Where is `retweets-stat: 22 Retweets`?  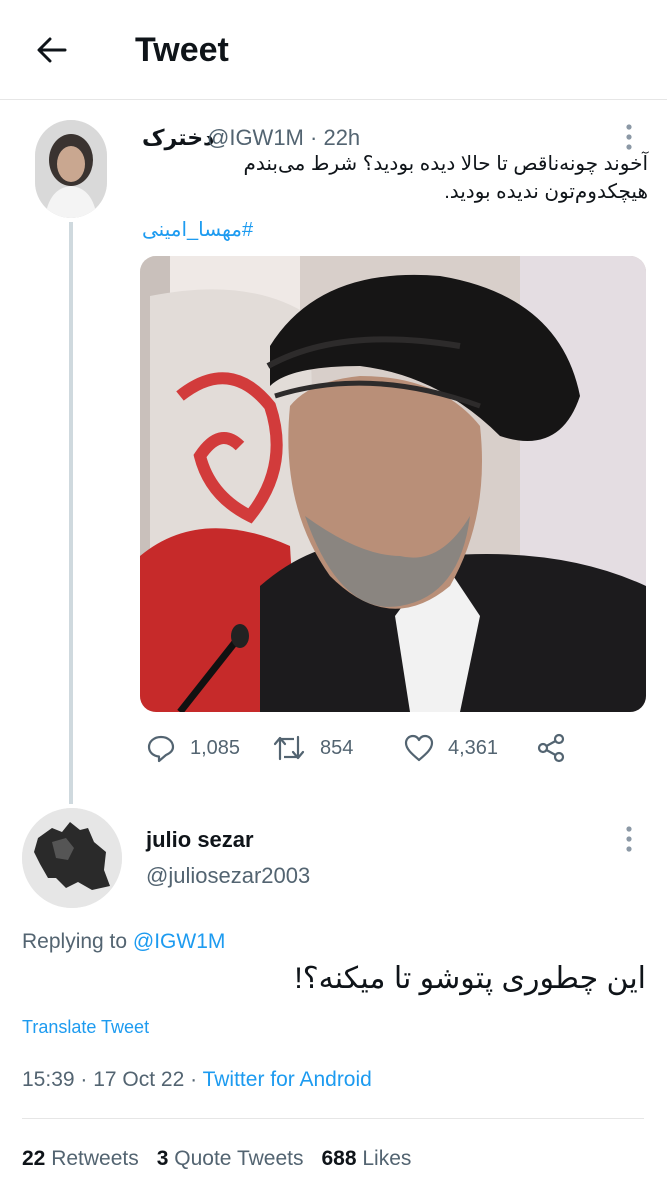
retweets-stat: 22 Retweets is located at coordinates (80, 1158).